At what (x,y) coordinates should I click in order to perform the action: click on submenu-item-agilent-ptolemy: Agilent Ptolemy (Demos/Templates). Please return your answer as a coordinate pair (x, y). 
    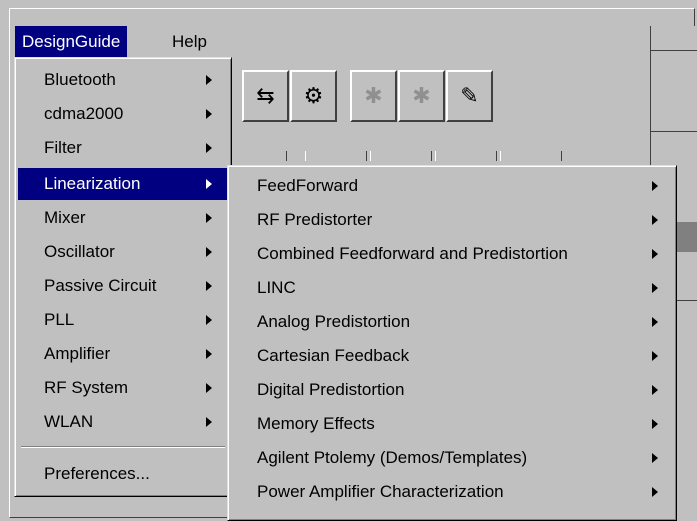
    Looking at the image, I should click on (452, 458).